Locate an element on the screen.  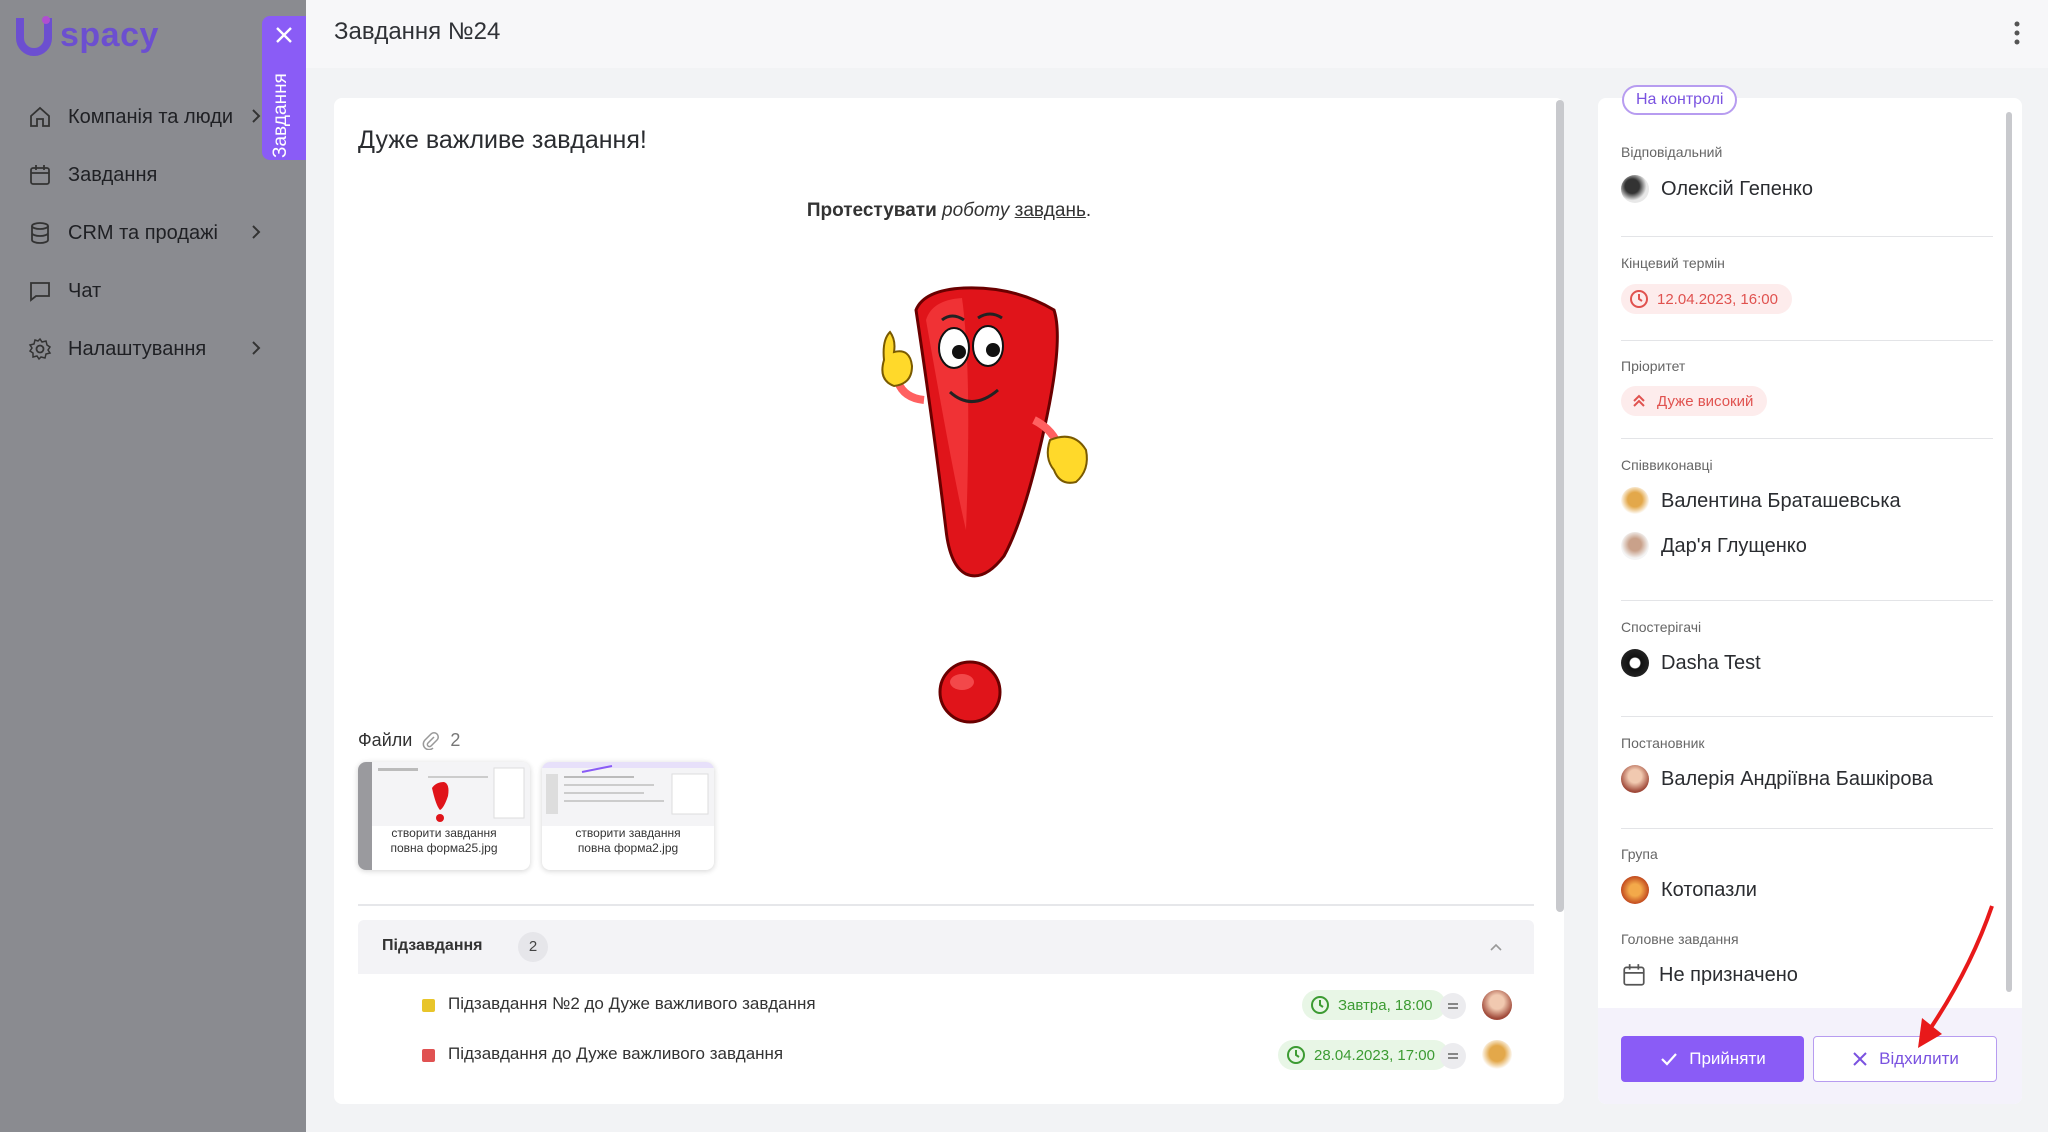
creator-person: Валерія Андріївна Башкірова is located at coordinates (1777, 779).